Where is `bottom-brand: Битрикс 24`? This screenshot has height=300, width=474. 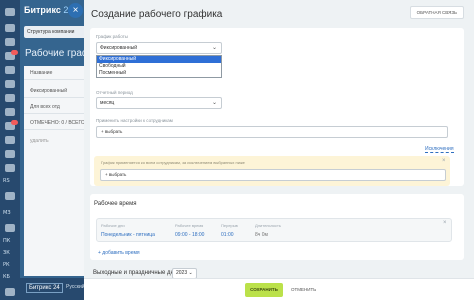
bottom-brand: Битрикс 24 is located at coordinates (44, 288).